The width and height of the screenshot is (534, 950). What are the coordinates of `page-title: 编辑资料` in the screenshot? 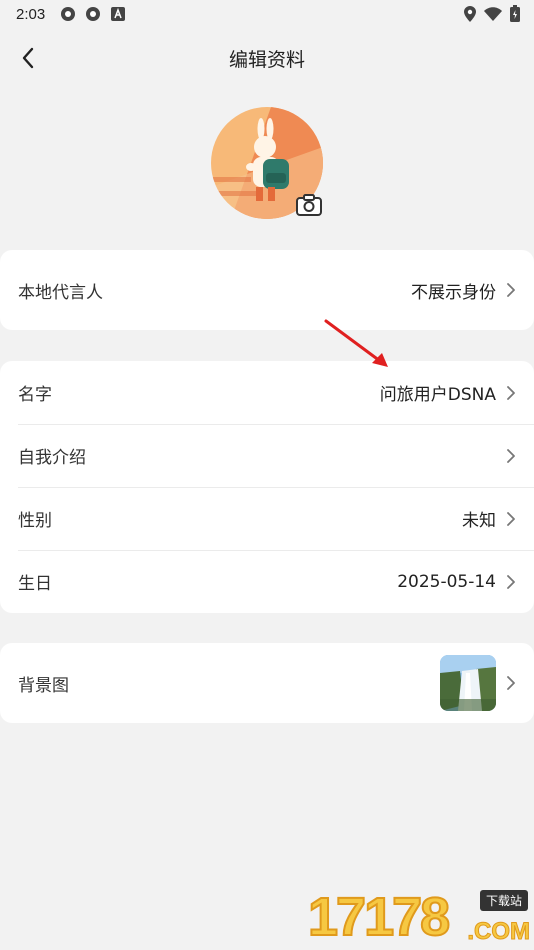 It's located at (266, 59).